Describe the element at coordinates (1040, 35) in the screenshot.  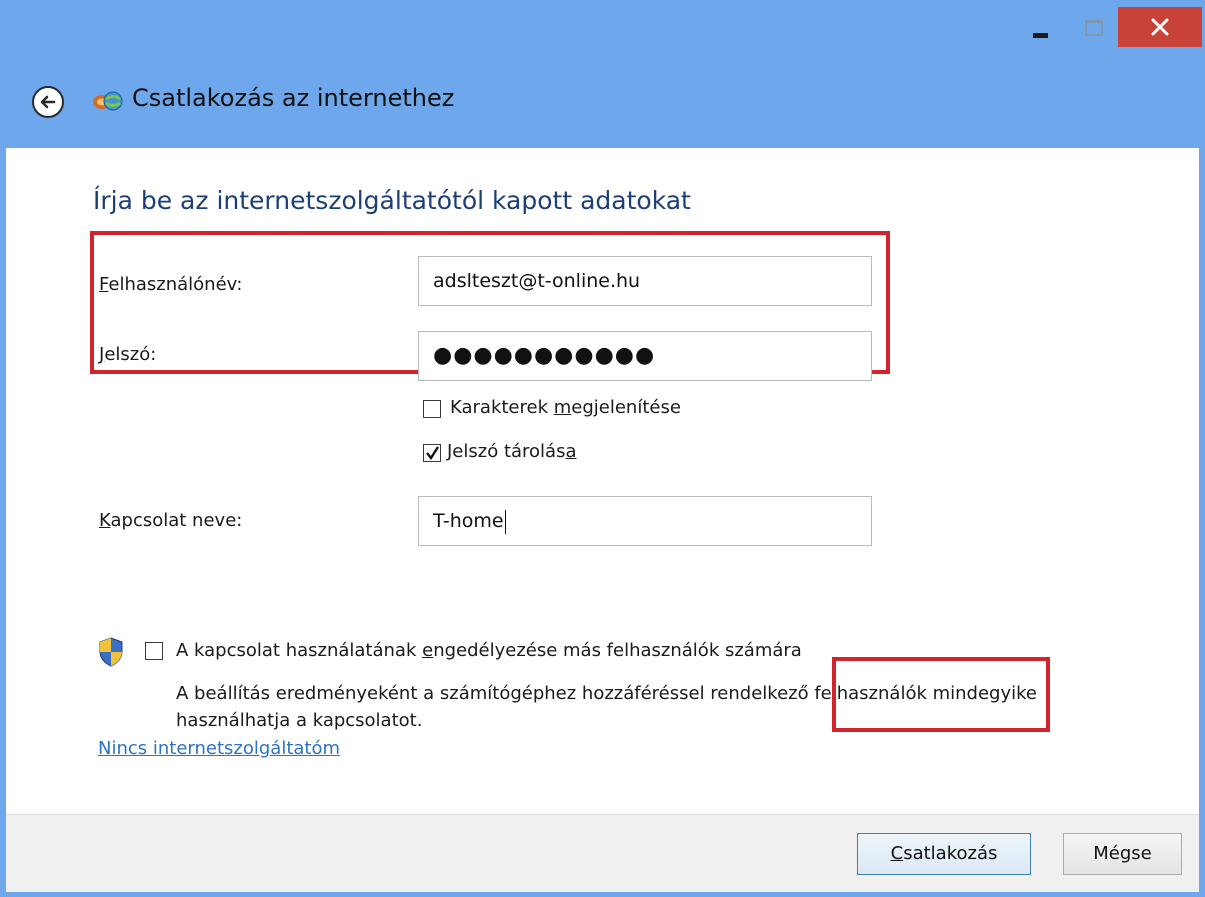
I see `minimize-icon` at that location.